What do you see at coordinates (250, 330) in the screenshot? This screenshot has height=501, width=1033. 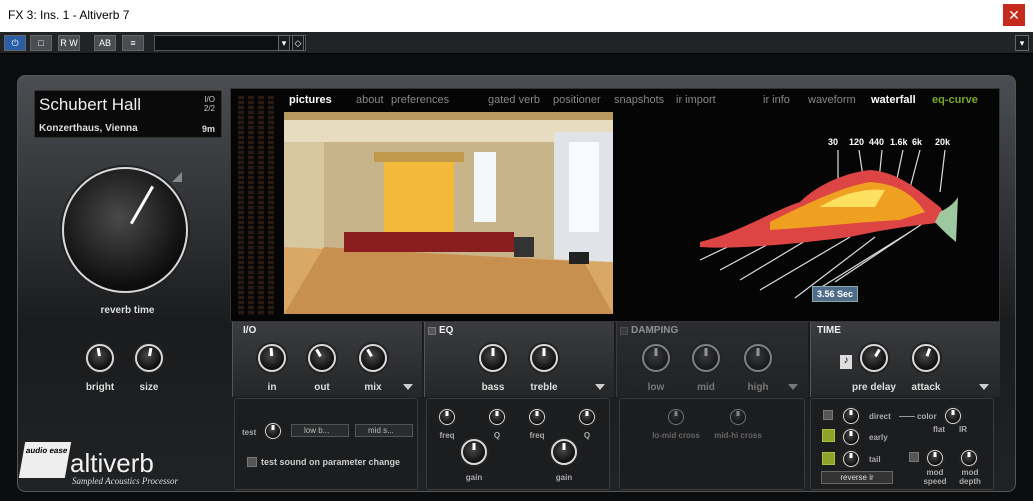 I see `io-title: I/O` at bounding box center [250, 330].